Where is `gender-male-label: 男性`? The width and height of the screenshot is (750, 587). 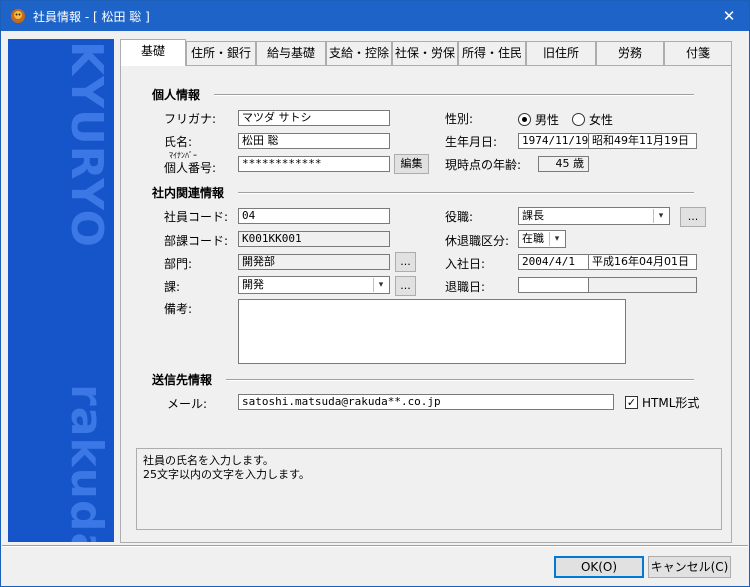
gender-male-label: 男性 is located at coordinates (547, 119).